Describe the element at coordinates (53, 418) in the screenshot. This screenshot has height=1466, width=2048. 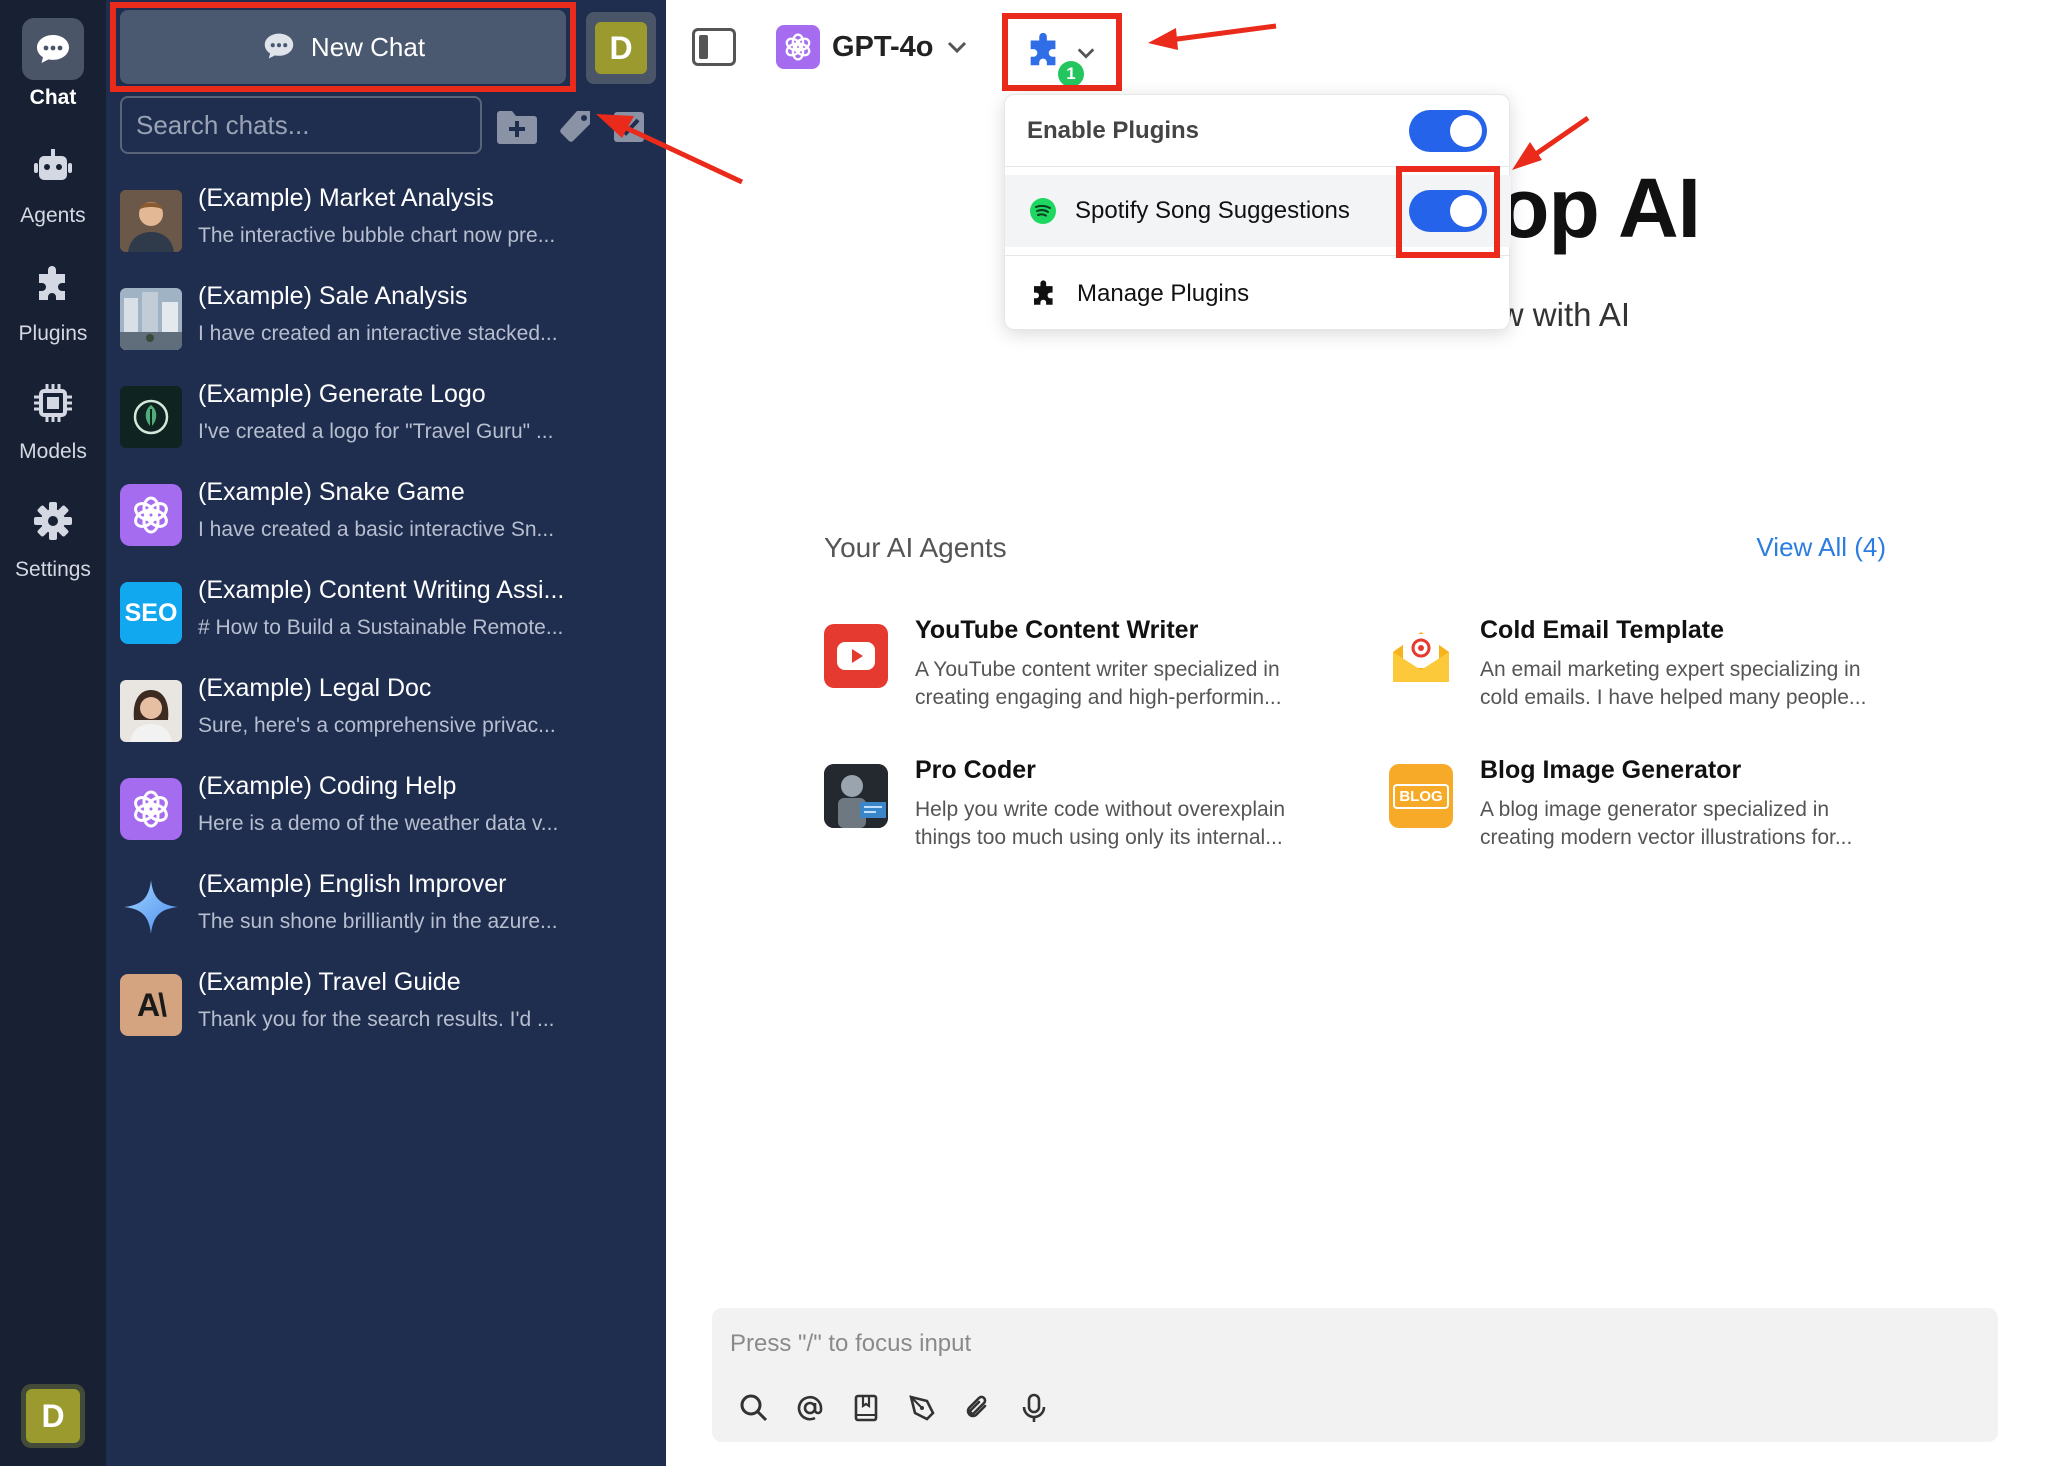
I see `rail-item-models: Models` at that location.